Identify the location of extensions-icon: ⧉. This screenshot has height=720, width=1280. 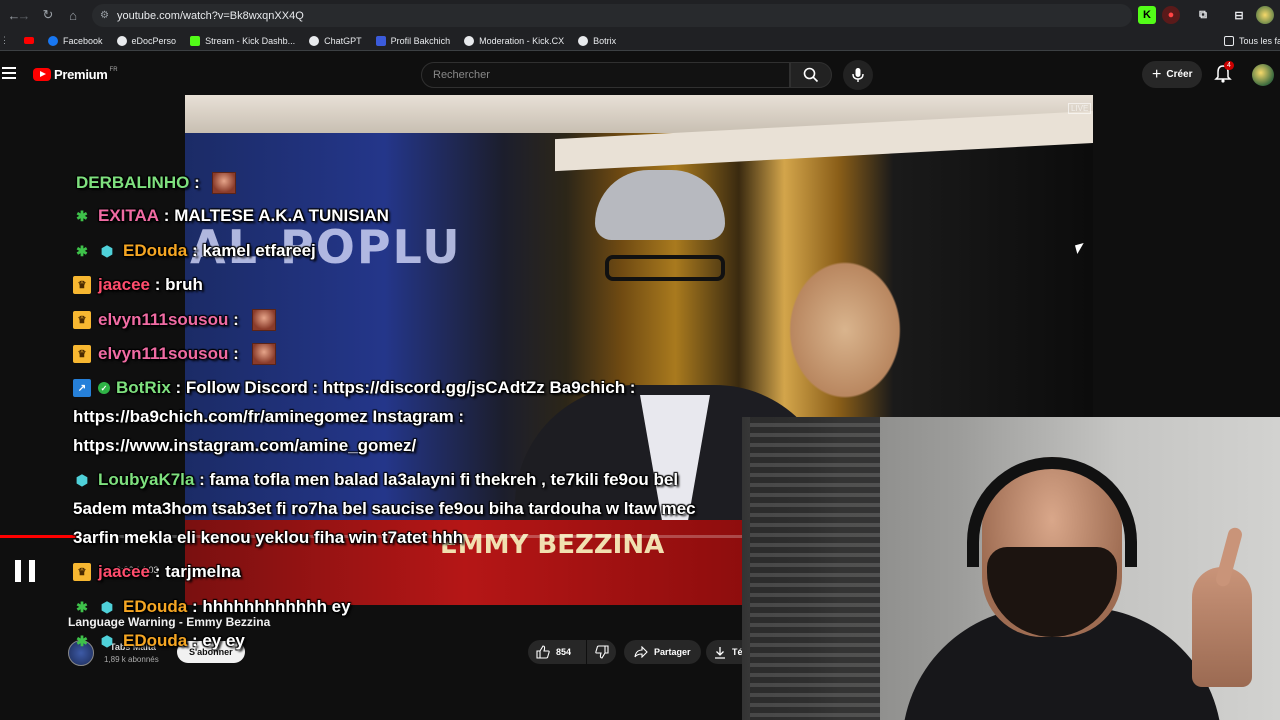
(1203, 15).